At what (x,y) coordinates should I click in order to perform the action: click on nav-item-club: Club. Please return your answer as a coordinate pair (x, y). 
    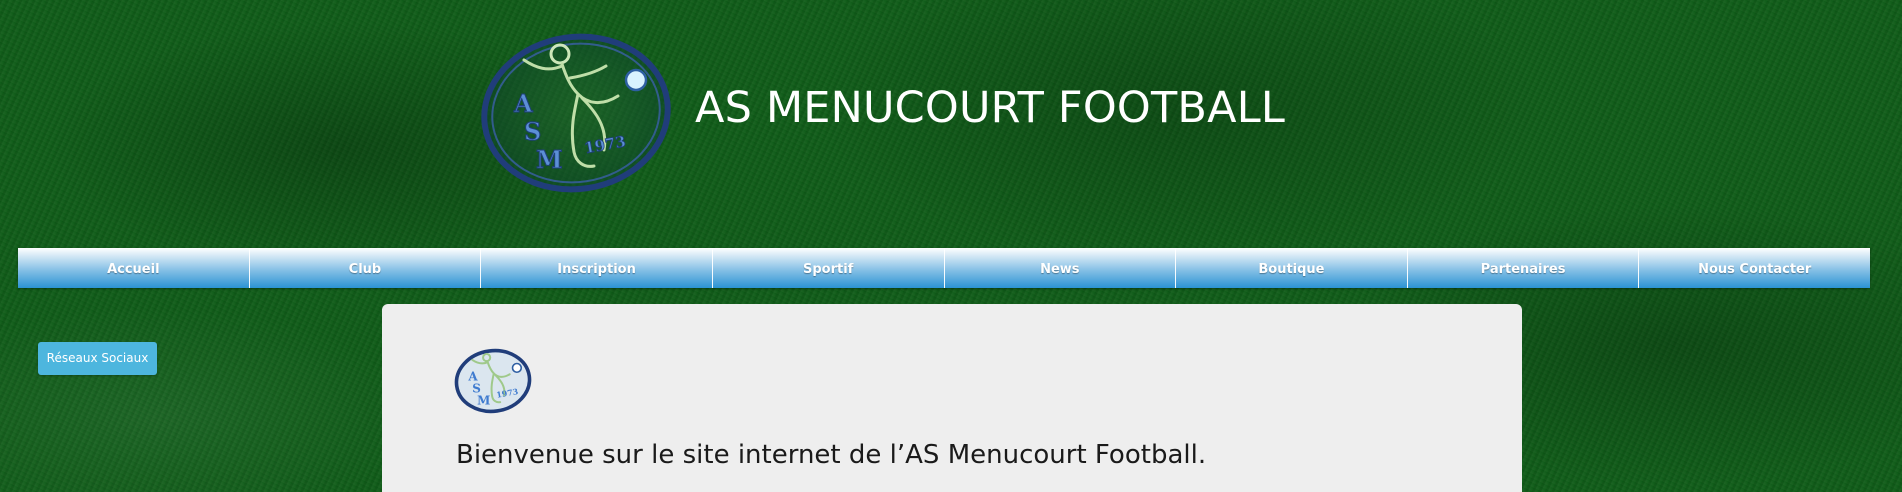
    Looking at the image, I should click on (364, 268).